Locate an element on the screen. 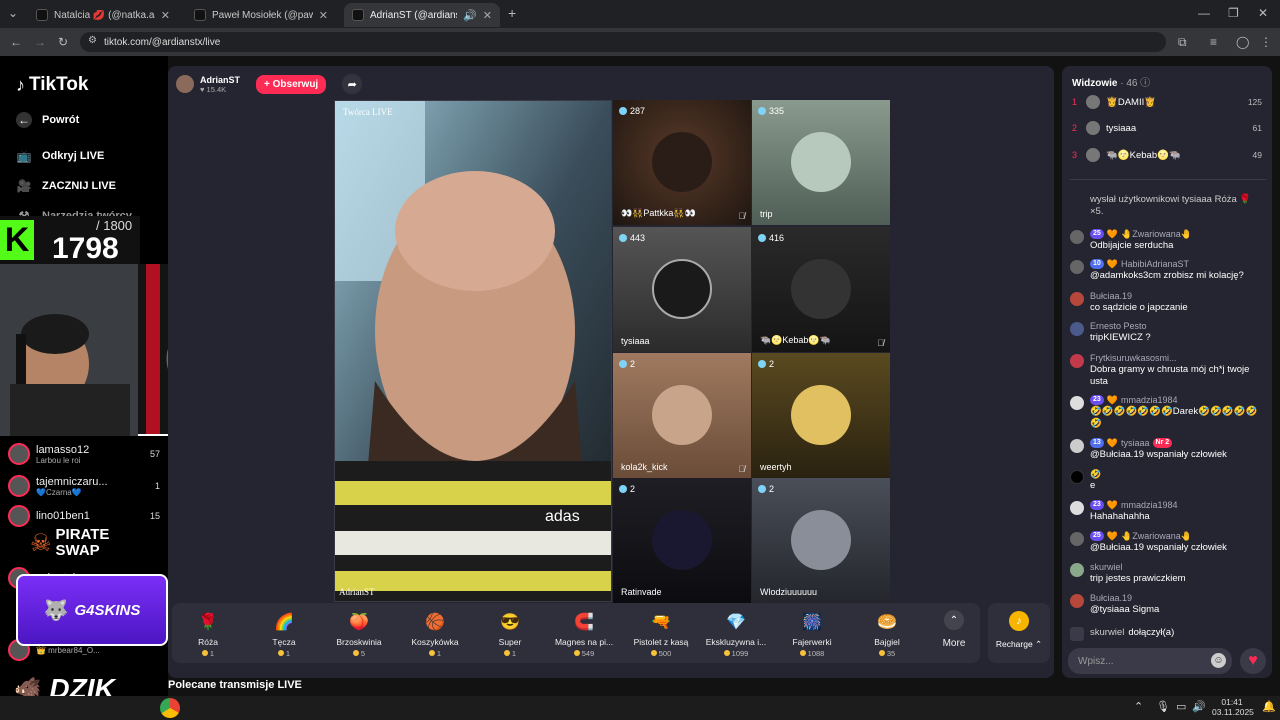 Image resolution: width=1280 pixels, height=720 pixels. guest-tile: 2 Wlodziuuuuuu is located at coordinates (821, 540).